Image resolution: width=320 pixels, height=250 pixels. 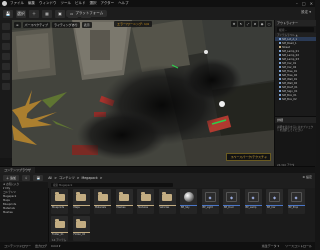 I want to click on asset-thumbnail: ◆, so click(x=274, y=197).